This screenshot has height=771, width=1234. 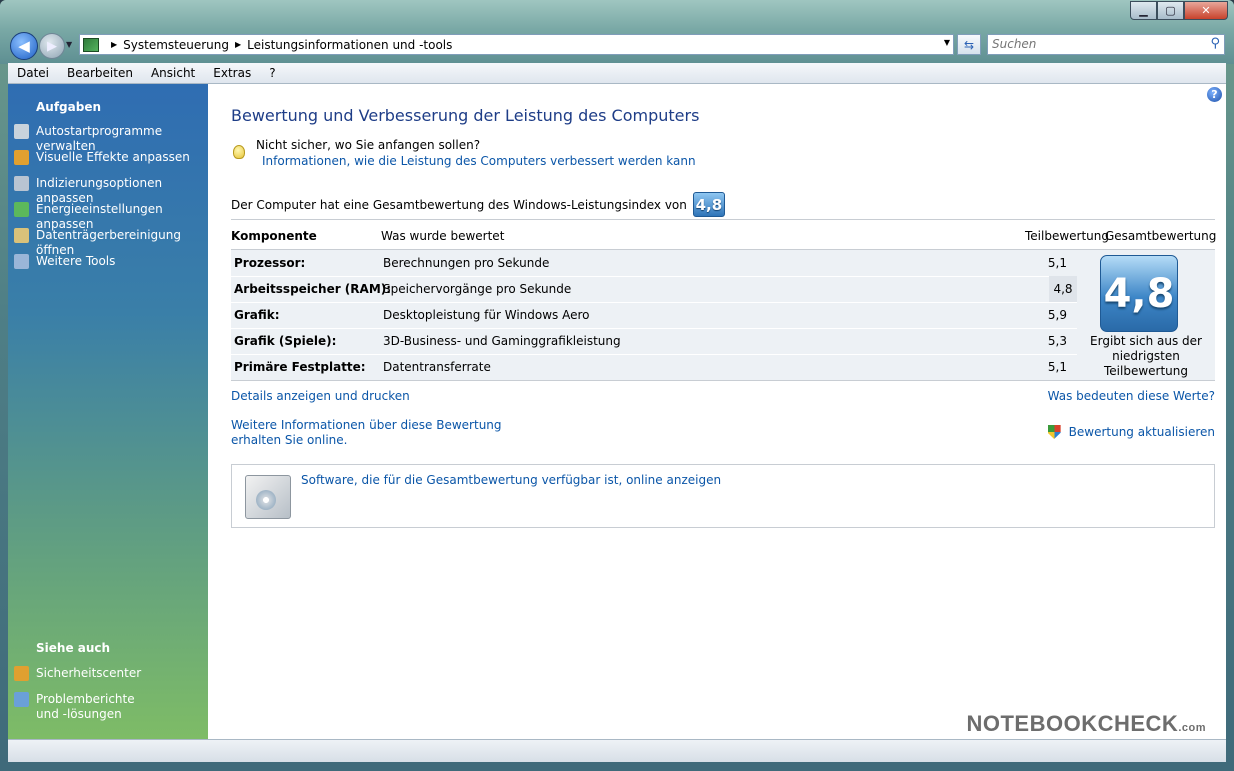 What do you see at coordinates (437, 367) in the screenshot?
I see `rated-description: Datentransferrate` at bounding box center [437, 367].